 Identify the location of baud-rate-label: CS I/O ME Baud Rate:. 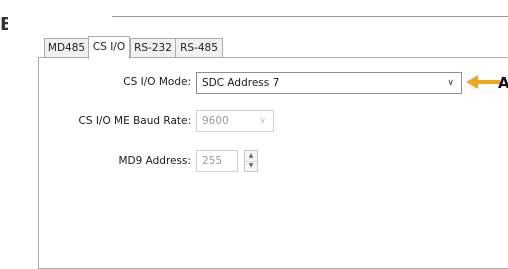
(134, 121).